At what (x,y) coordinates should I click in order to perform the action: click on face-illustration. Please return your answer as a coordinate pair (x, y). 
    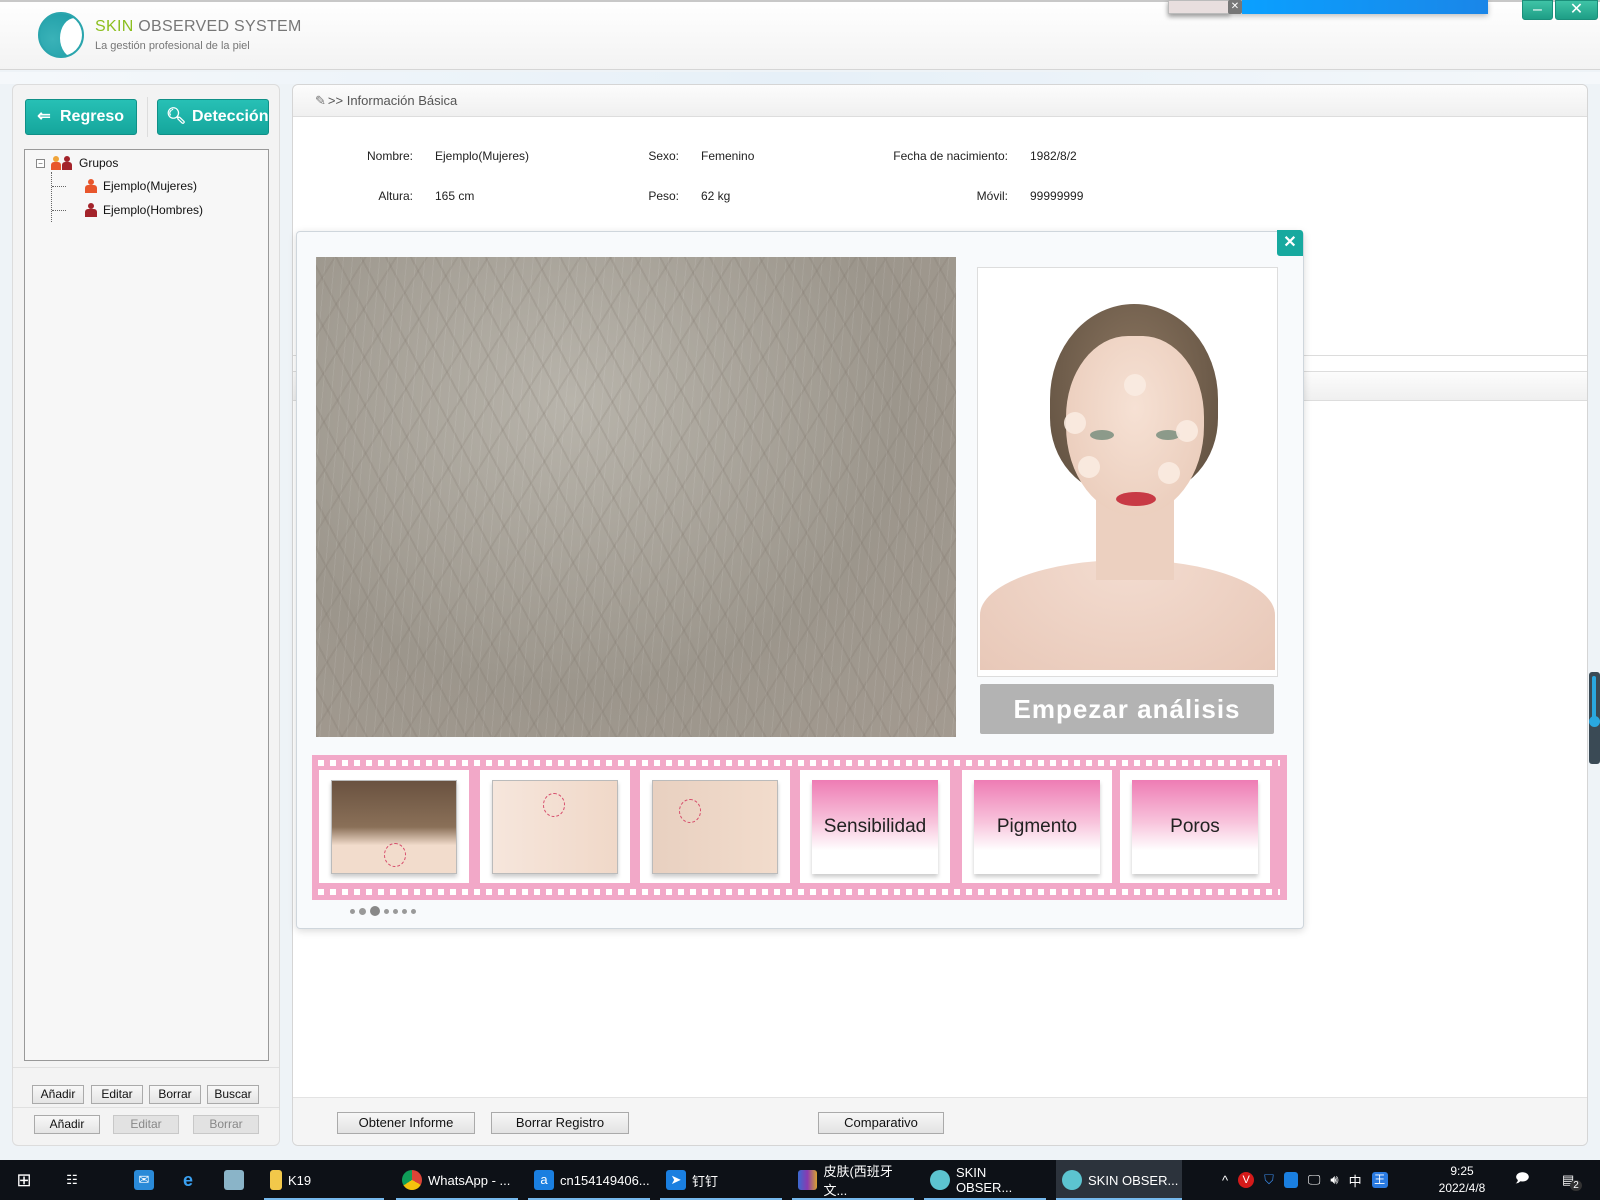
    Looking at the image, I should click on (1127, 470).